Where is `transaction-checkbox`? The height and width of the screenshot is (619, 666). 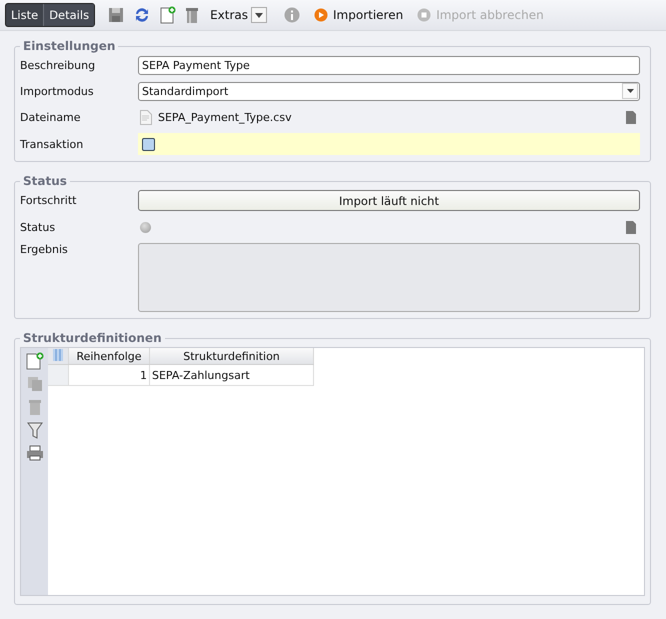
transaction-checkbox is located at coordinates (148, 144).